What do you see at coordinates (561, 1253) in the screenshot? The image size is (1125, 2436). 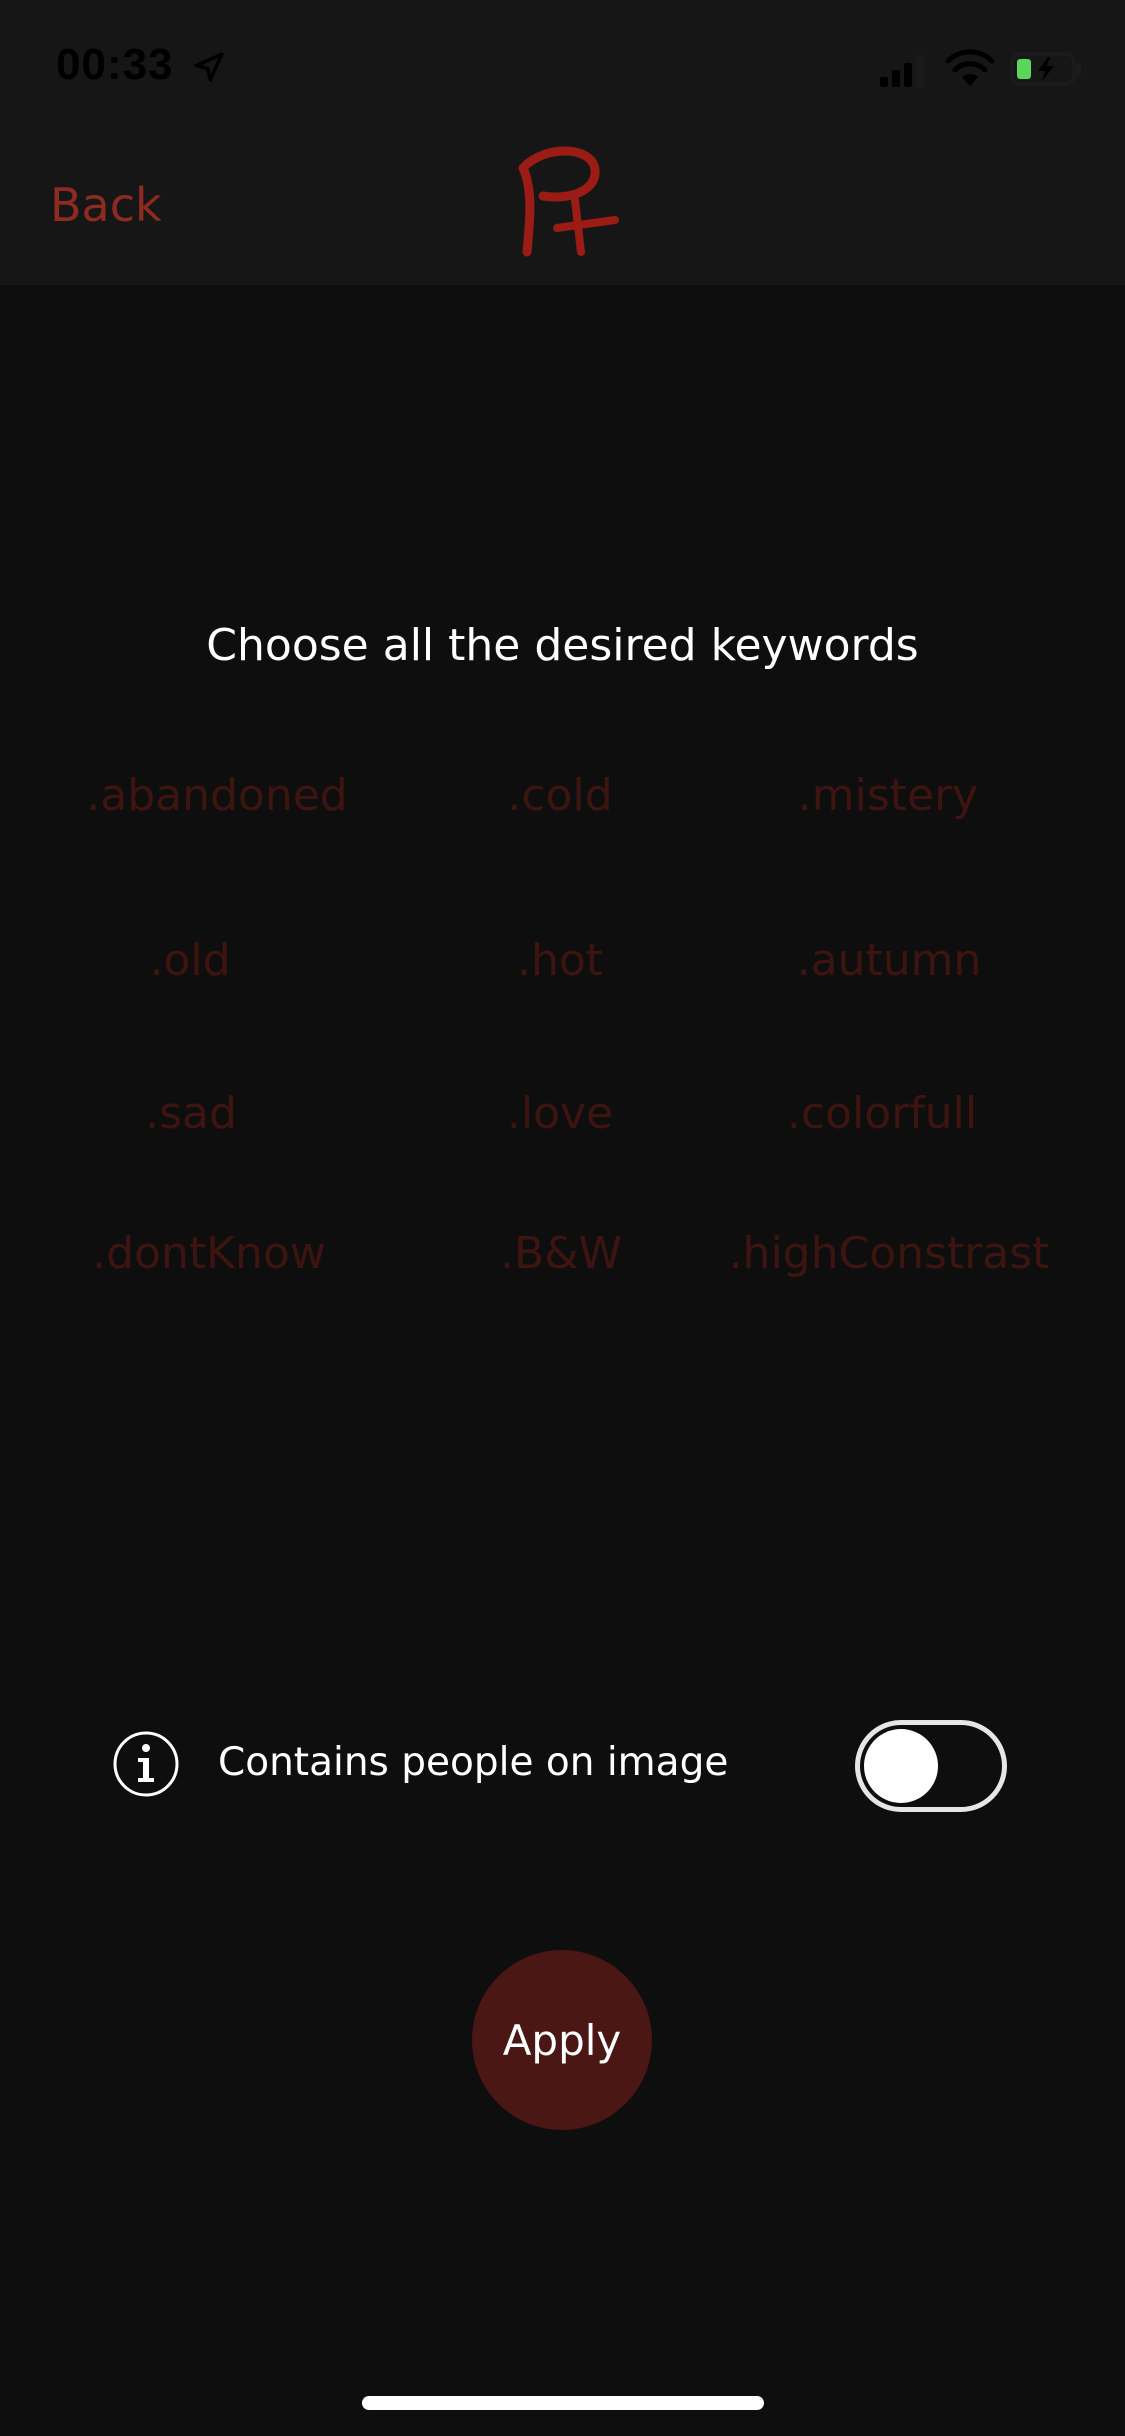 I see `keyword-bw: .B&W` at bounding box center [561, 1253].